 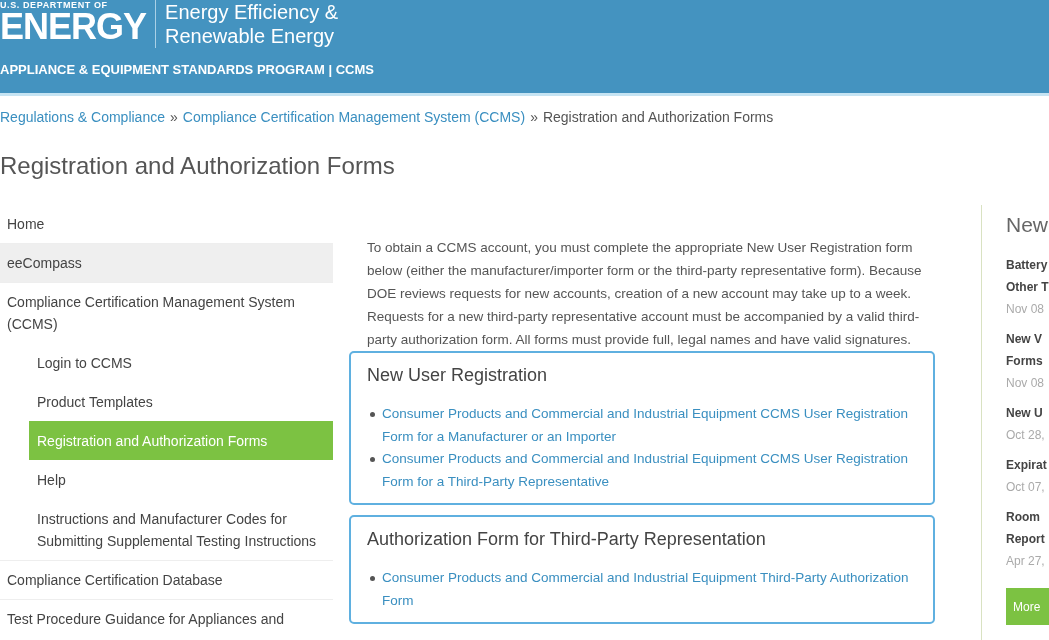 What do you see at coordinates (1025, 487) in the screenshot?
I see `news-date: Oct 07,` at bounding box center [1025, 487].